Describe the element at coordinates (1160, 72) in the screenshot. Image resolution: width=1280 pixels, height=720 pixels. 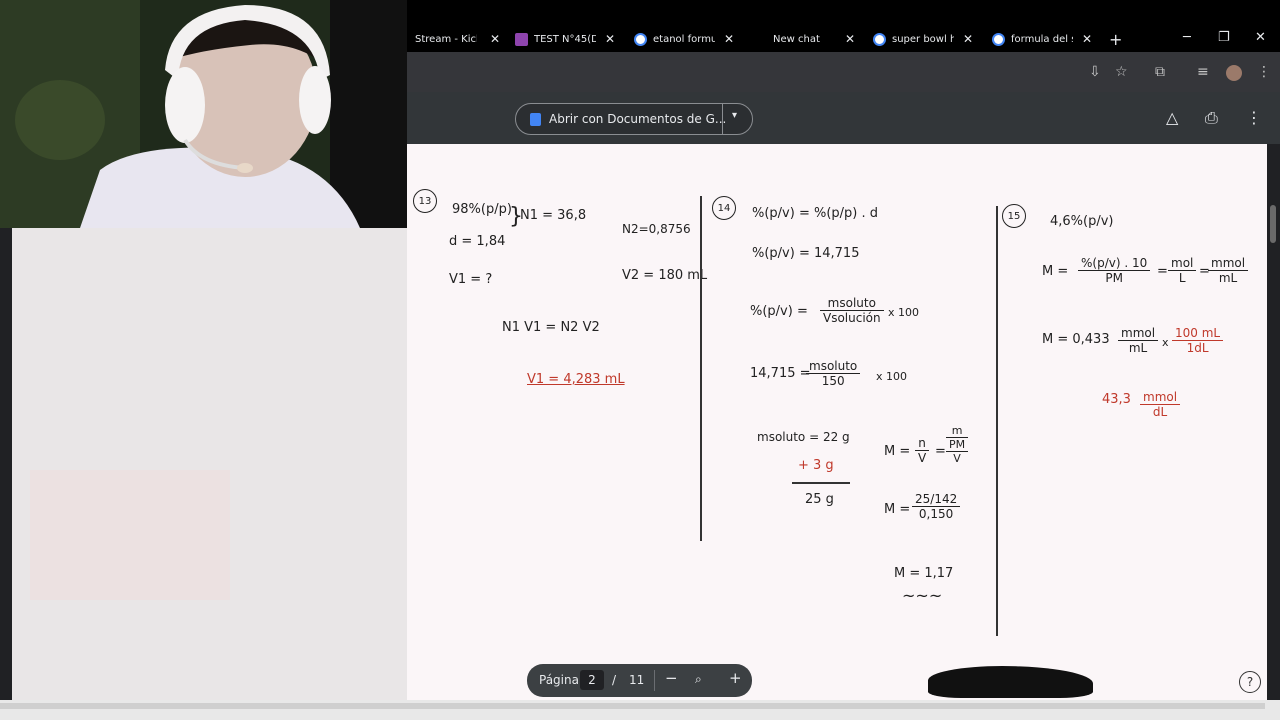
I see `extensions-icon: ⧉` at that location.